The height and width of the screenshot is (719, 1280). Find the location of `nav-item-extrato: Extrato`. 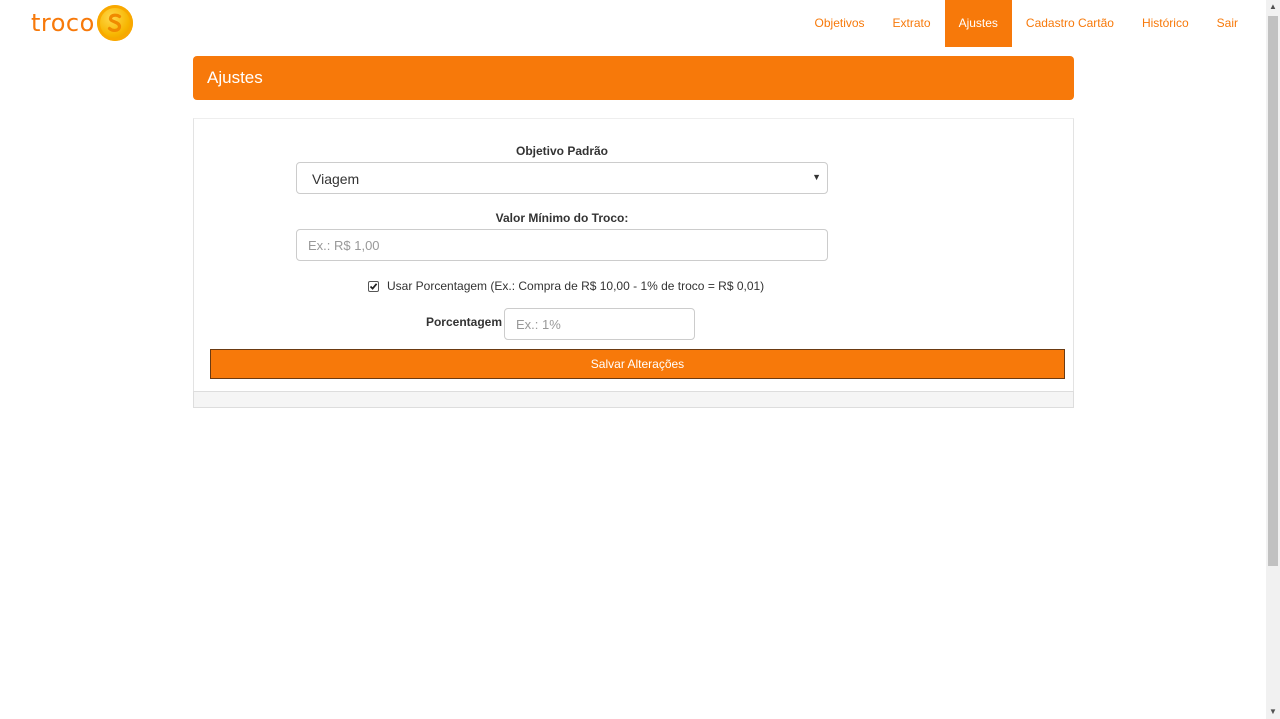

nav-item-extrato: Extrato is located at coordinates (912, 23).